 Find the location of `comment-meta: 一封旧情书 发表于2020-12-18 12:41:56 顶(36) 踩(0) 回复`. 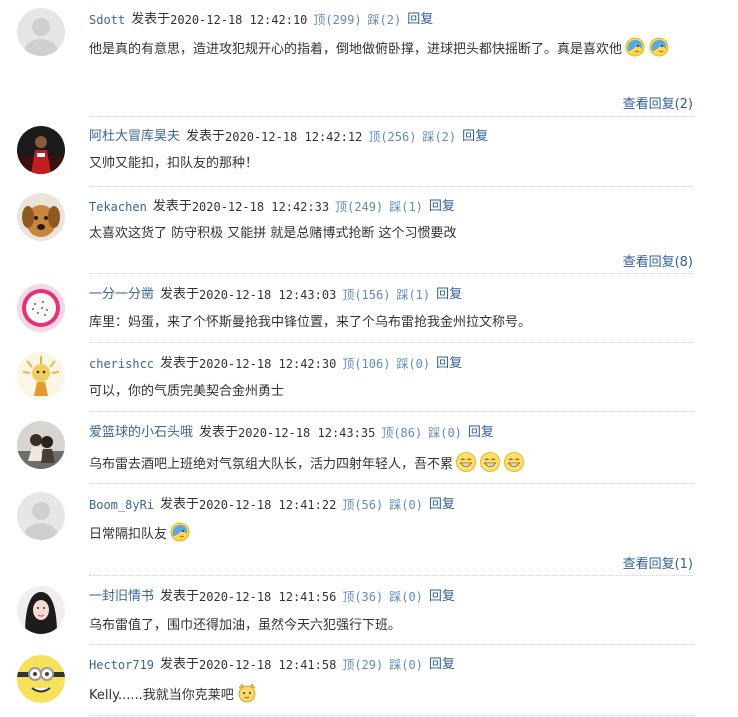

comment-meta: 一封旧情书 发表于2020-12-18 12:41:56 顶(36) 踩(0) 回复 is located at coordinates (272, 597).